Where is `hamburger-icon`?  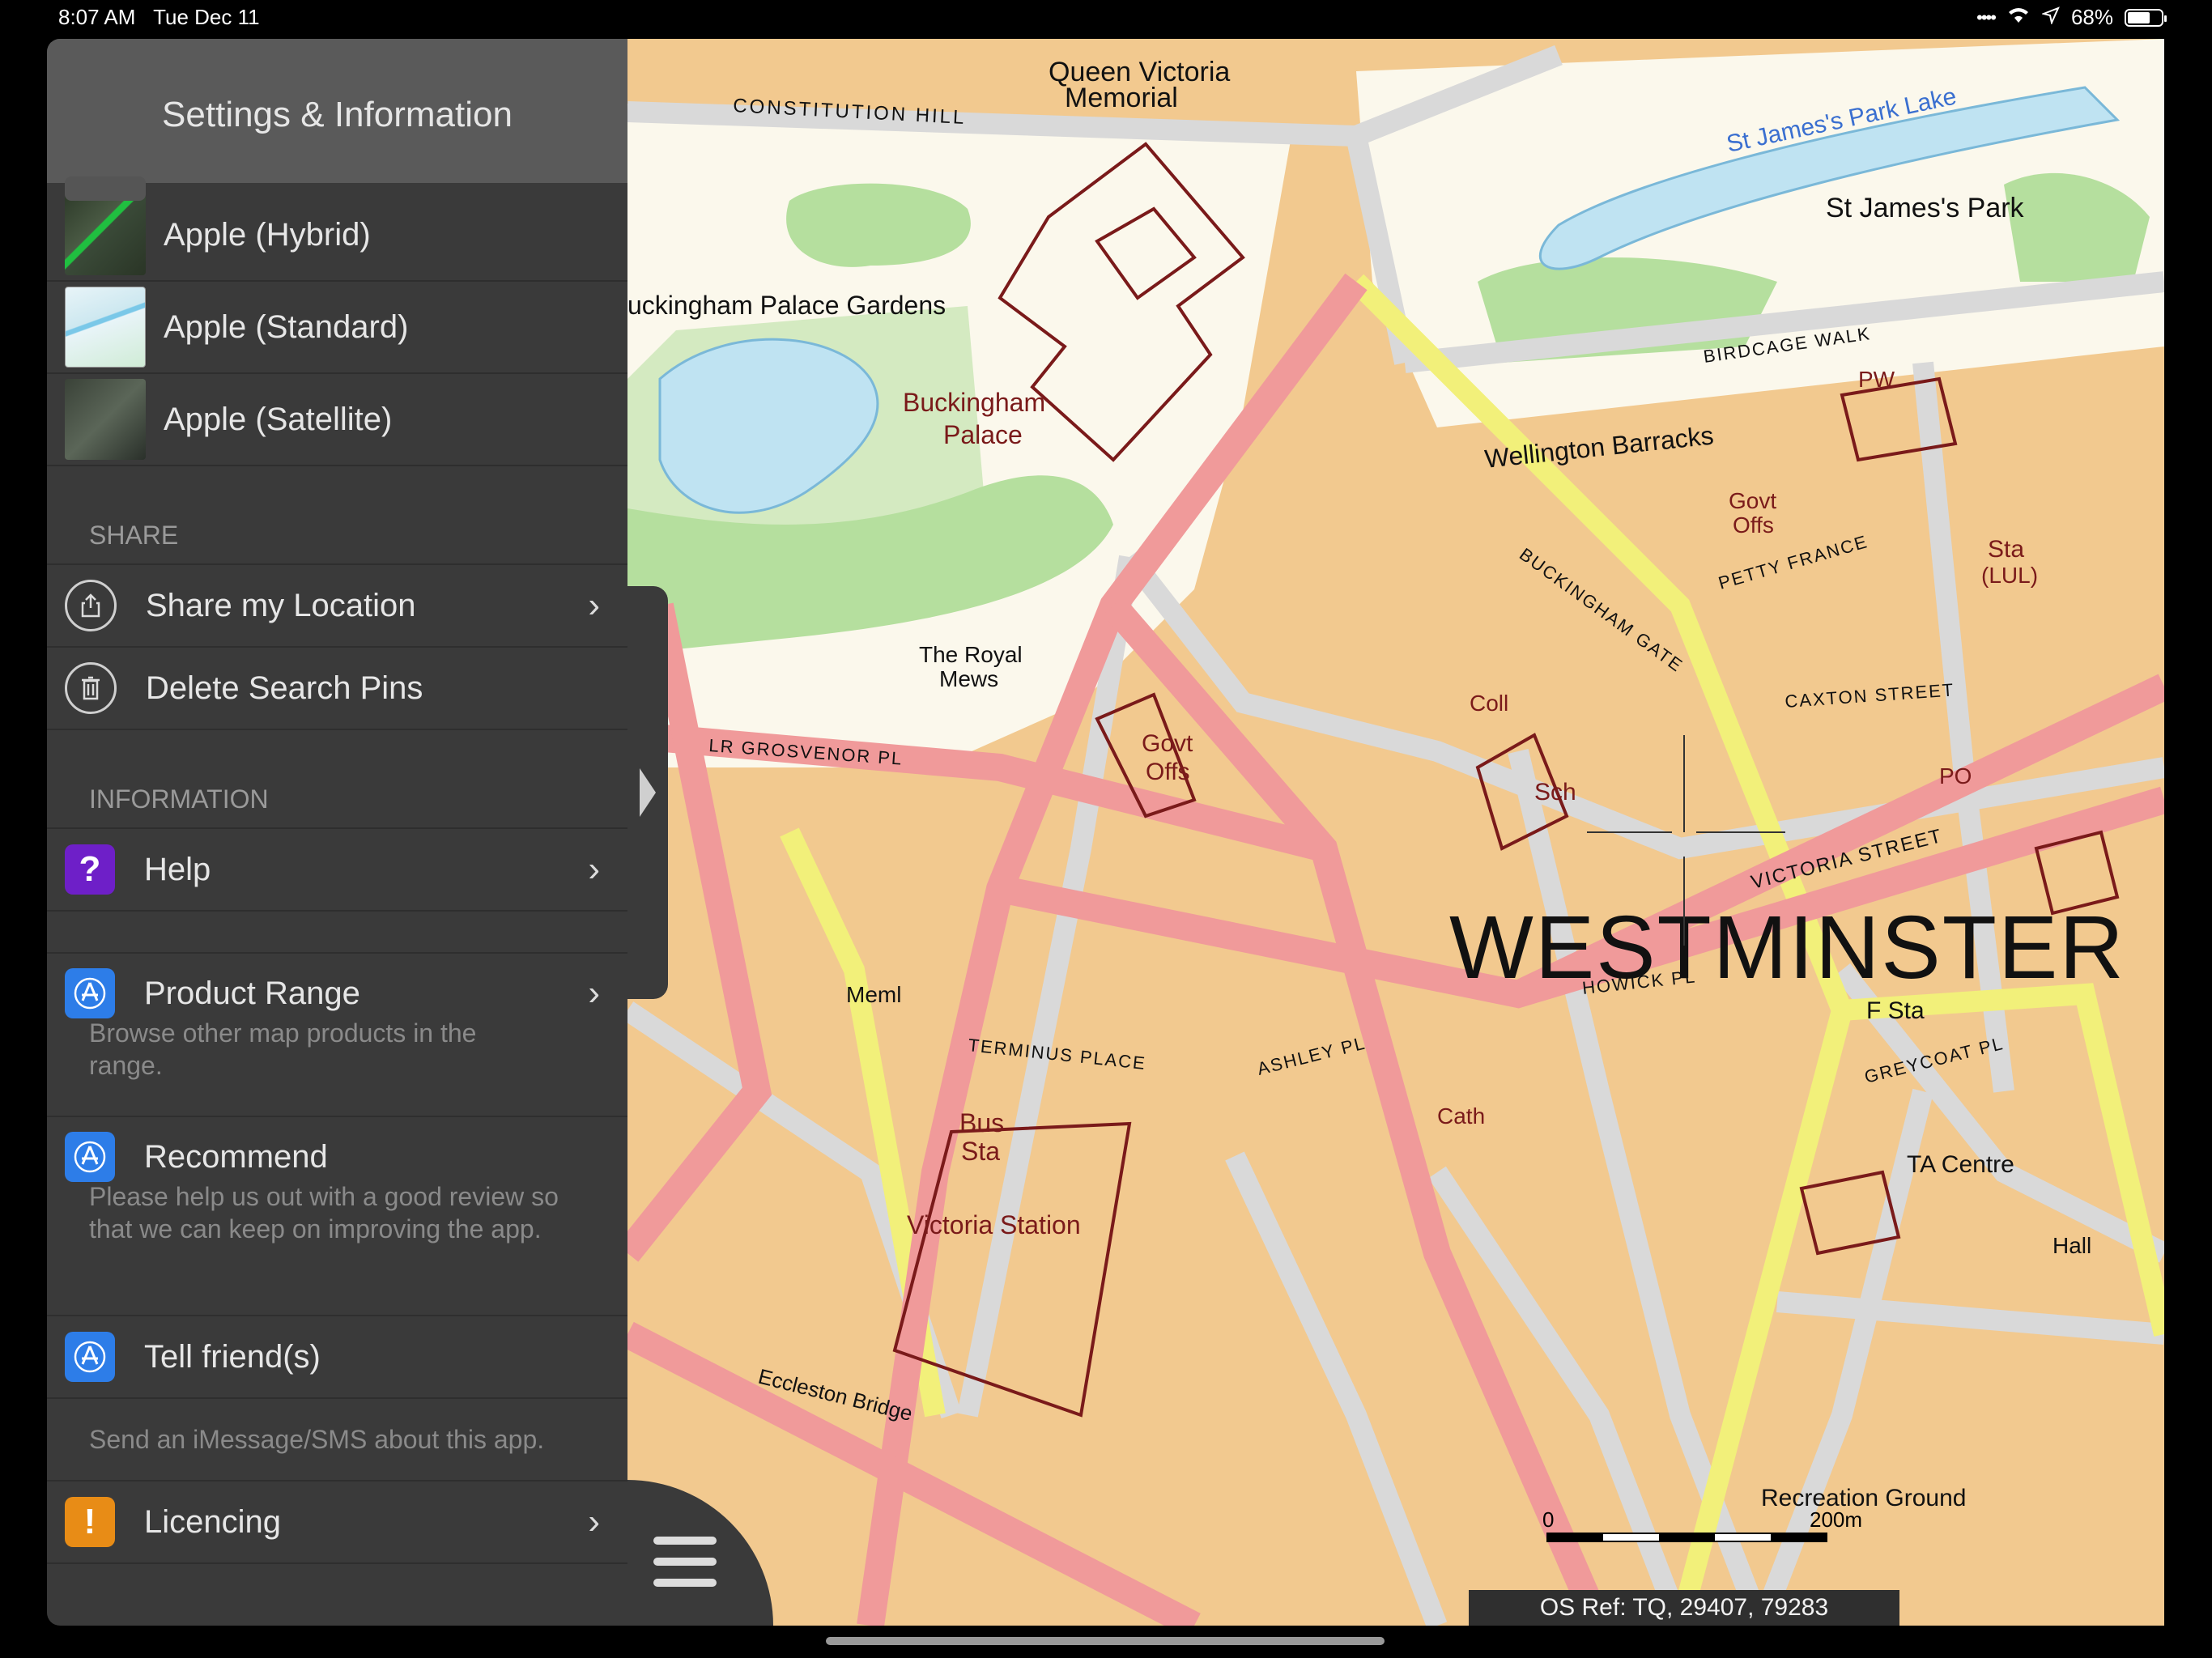 hamburger-icon is located at coordinates (685, 1568).